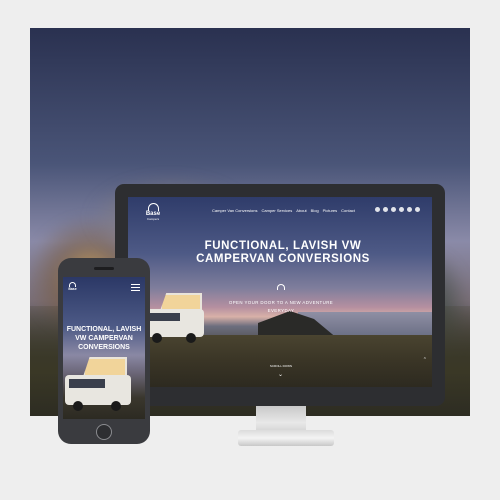 This screenshot has height=500, width=500. I want to click on email-icon, so click(417, 209).